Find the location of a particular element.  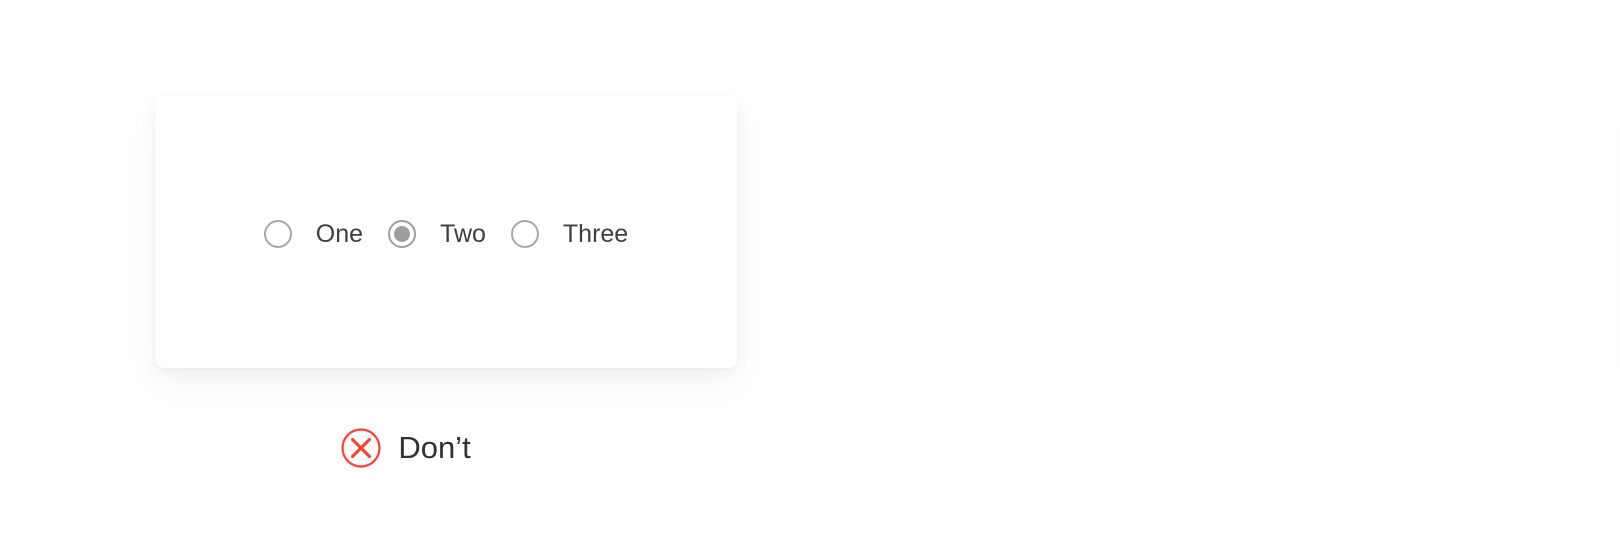

radio-button-checked-icon is located at coordinates (402, 234).